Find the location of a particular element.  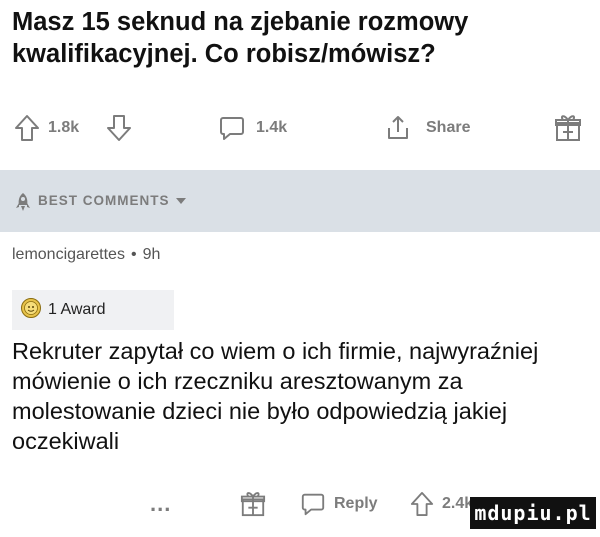

comment-upvote-icon is located at coordinates (422, 504).